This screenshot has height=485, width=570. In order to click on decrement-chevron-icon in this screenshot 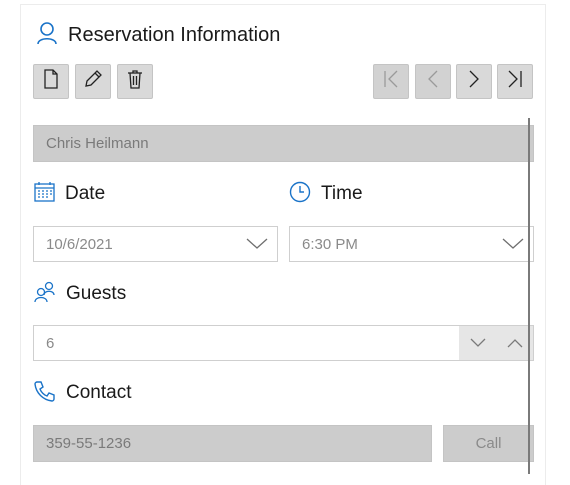, I will do `click(477, 343)`.